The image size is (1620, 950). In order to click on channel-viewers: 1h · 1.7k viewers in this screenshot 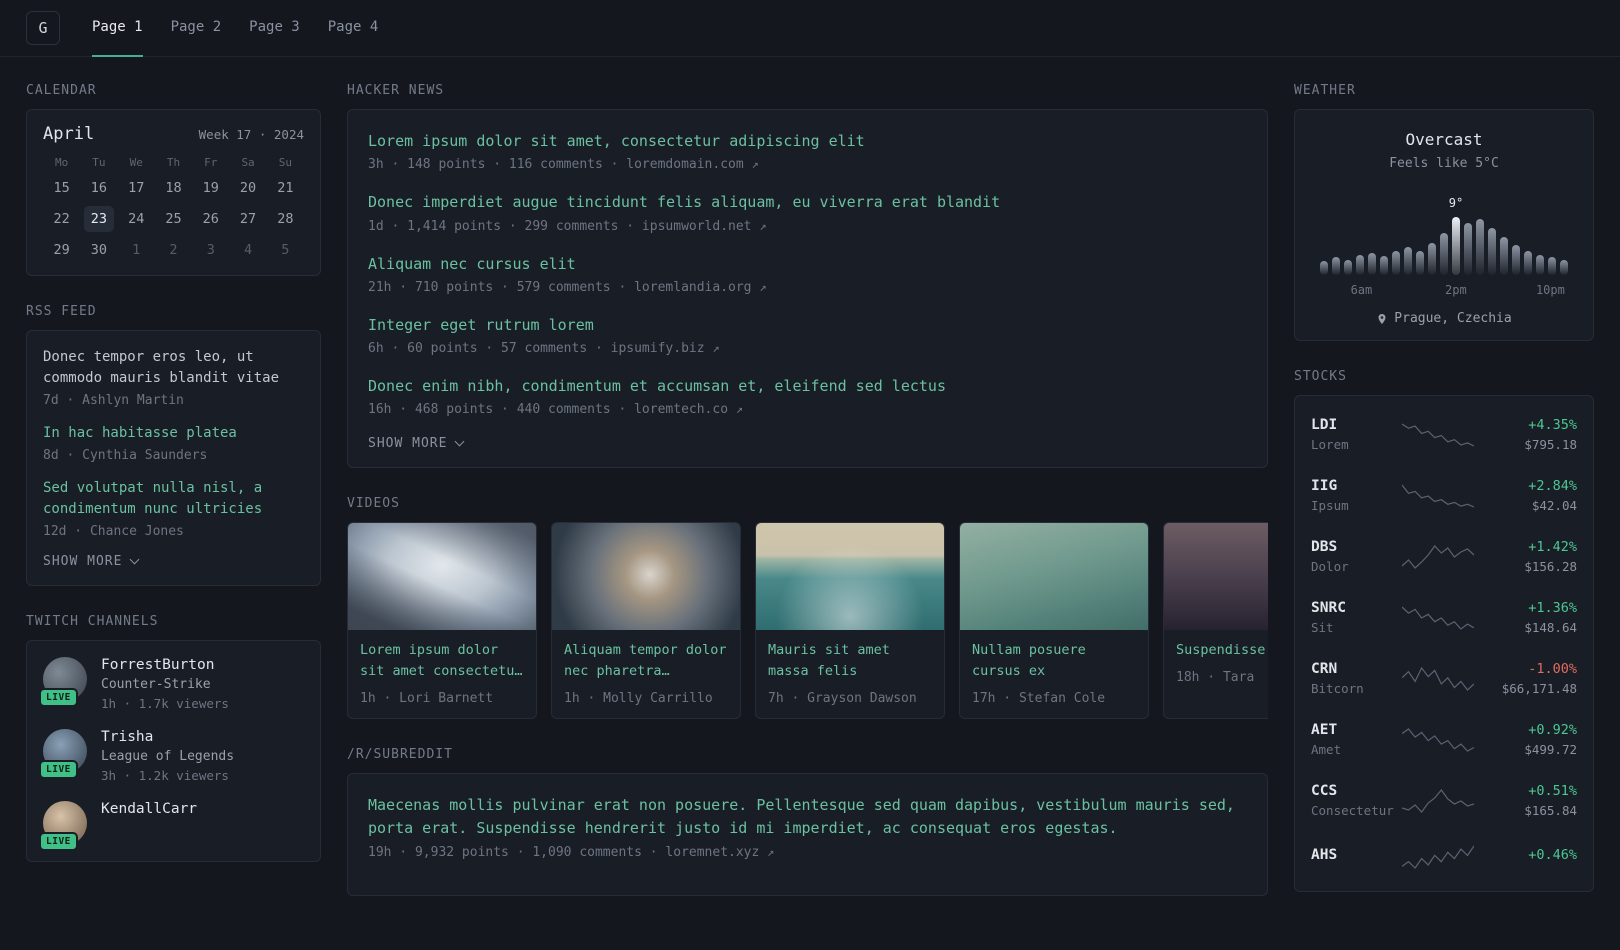, I will do `click(165, 703)`.